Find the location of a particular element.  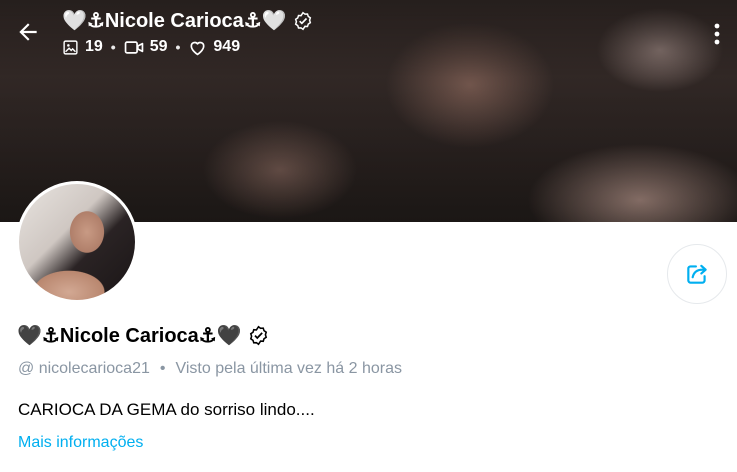

header-title-text: 🤍⚓︎Nicole Carioca⚓︎🤍 is located at coordinates (174, 21).